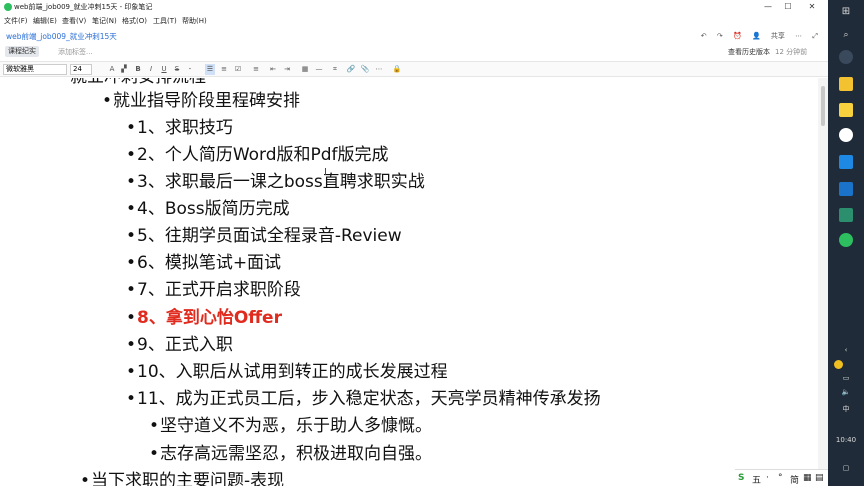 The width and height of the screenshot is (864, 486). I want to click on menu-tools: 工具(T), so click(165, 21).